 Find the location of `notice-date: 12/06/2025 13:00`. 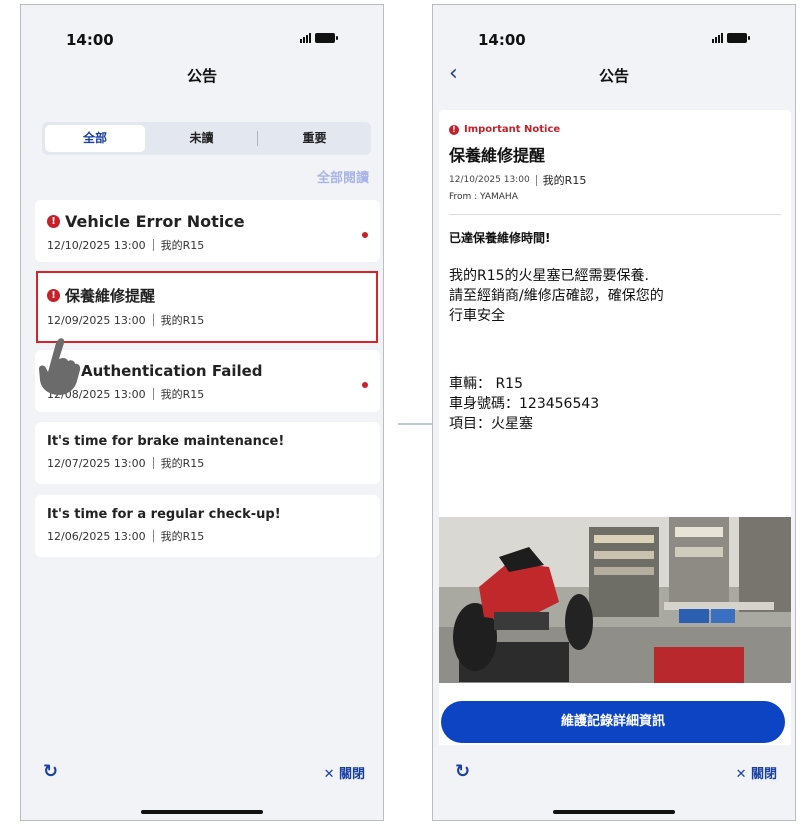

notice-date: 12/06/2025 13:00 is located at coordinates (96, 536).